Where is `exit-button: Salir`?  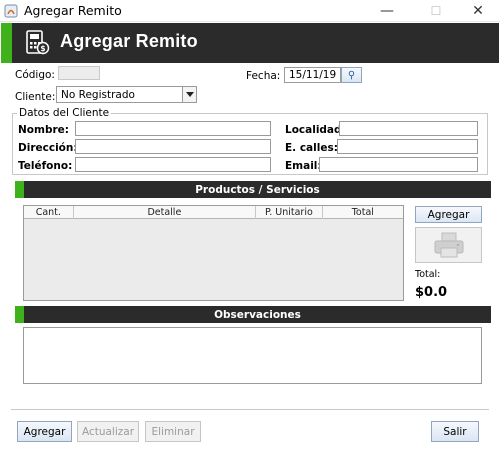 exit-button: Salir is located at coordinates (455, 431).